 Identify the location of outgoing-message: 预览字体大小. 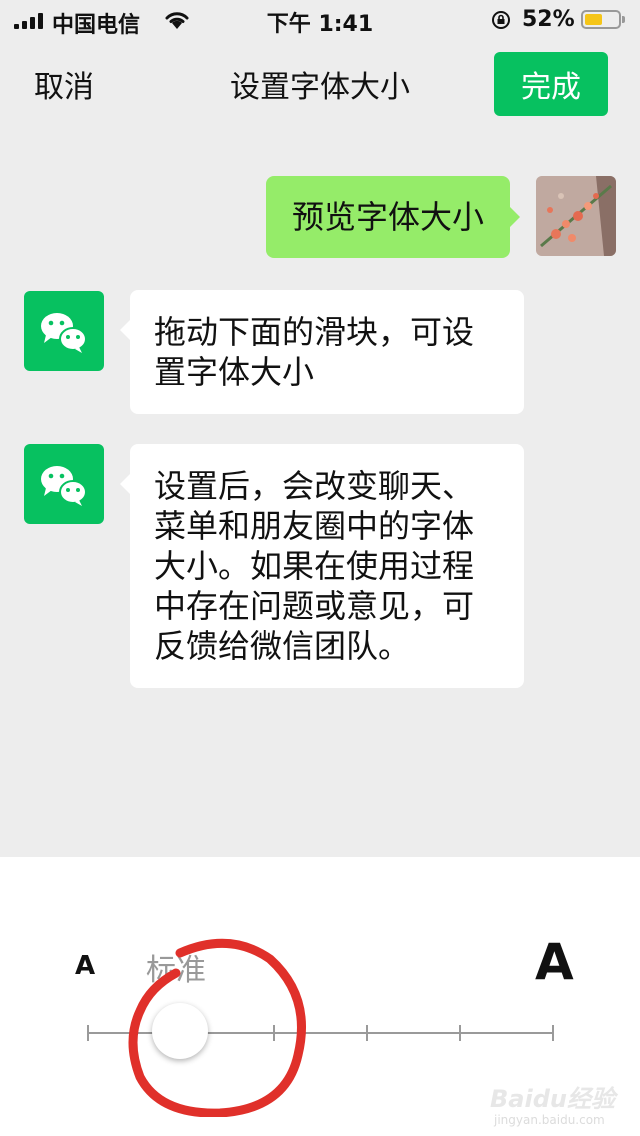
(393, 217).